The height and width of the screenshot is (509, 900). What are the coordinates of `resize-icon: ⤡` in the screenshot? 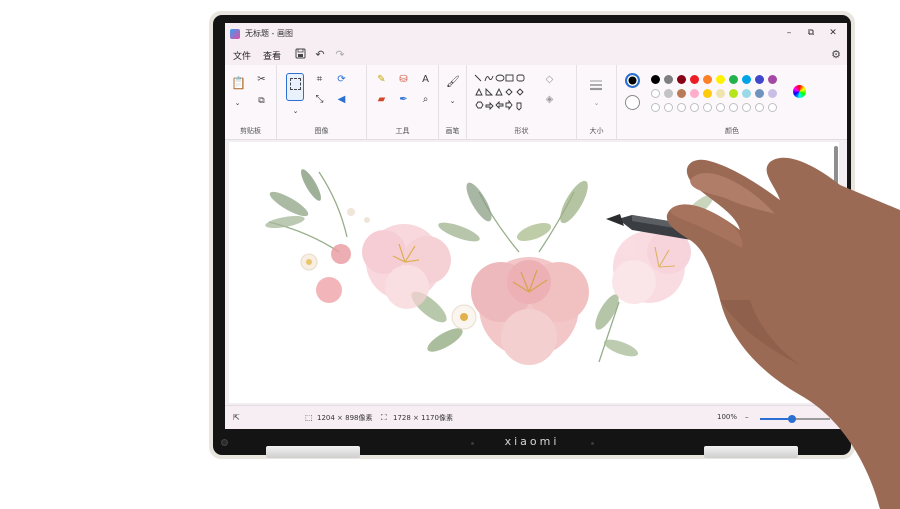 It's located at (319, 99).